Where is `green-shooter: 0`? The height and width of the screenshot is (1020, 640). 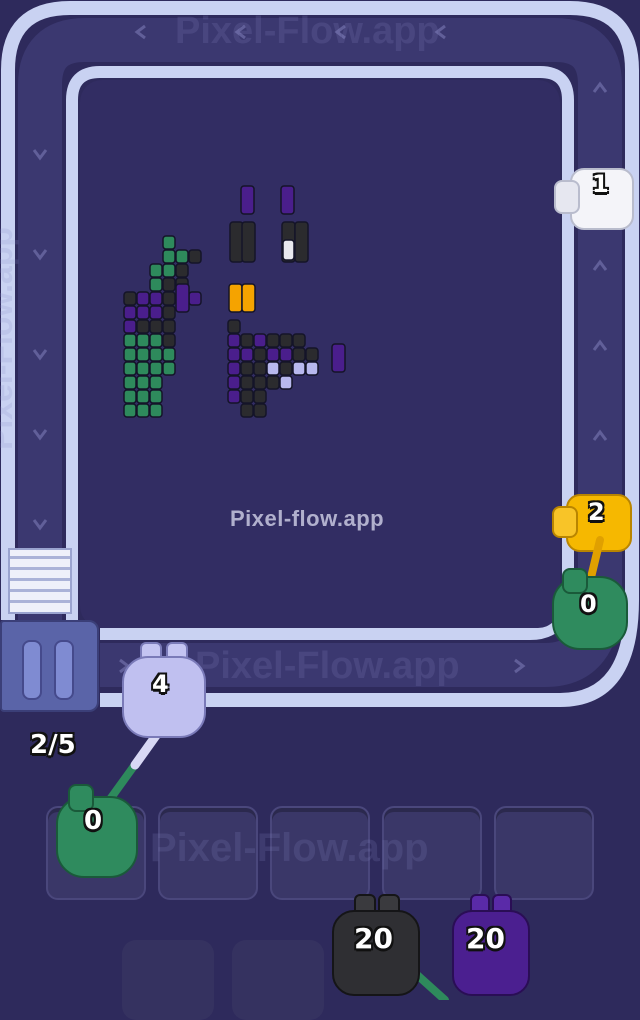
green-shooter: 0 is located at coordinates (588, 610).